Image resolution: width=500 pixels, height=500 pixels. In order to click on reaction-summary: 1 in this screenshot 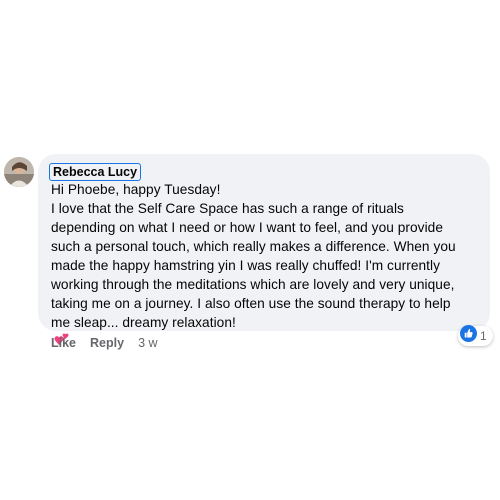, I will do `click(475, 336)`.